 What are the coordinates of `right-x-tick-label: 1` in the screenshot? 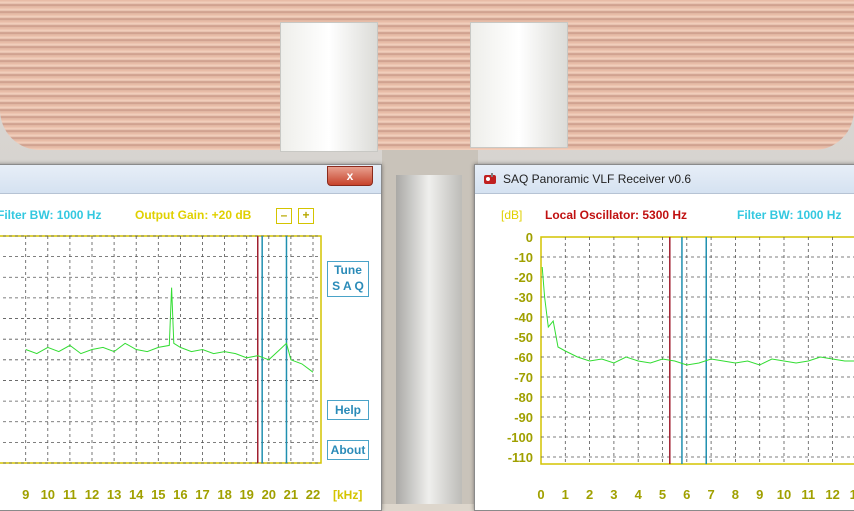 It's located at (565, 494).